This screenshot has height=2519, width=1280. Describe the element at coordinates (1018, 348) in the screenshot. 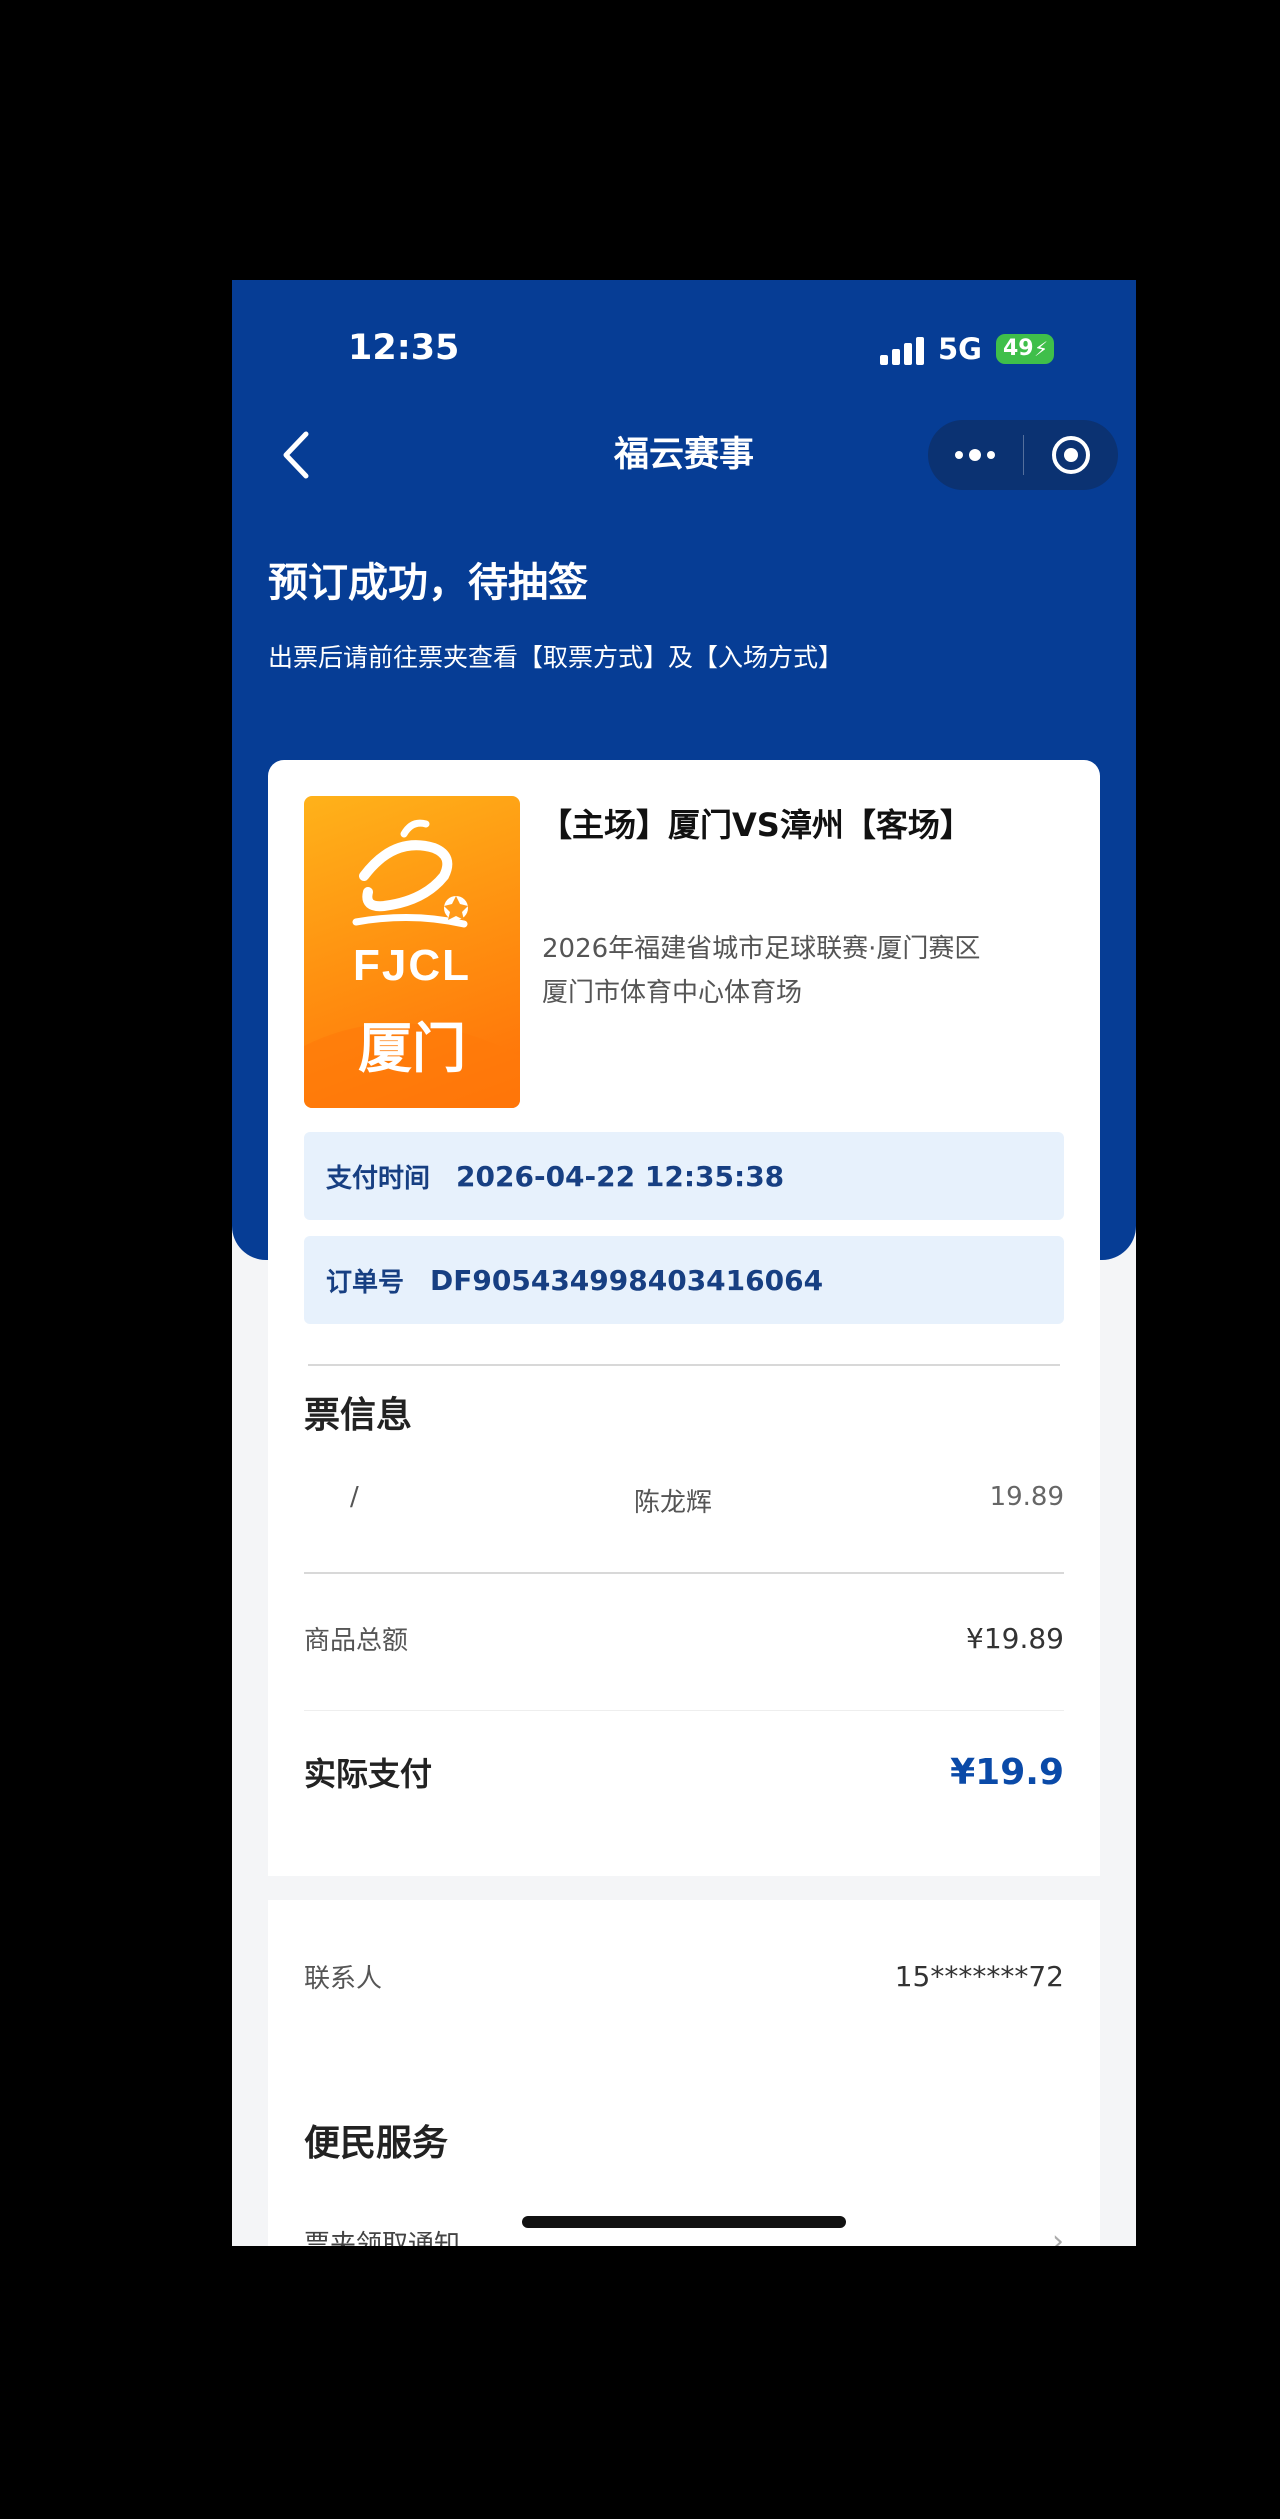

I see `battery-level: 49` at that location.